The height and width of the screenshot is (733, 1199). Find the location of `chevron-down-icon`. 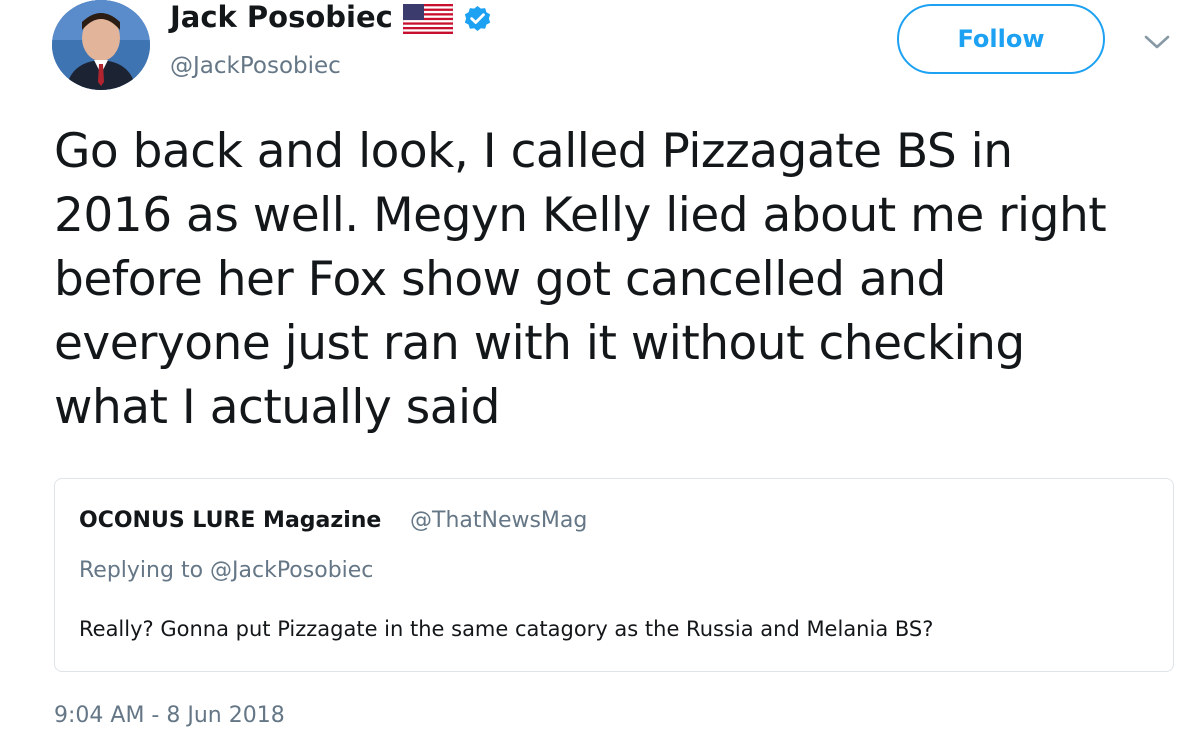

chevron-down-icon is located at coordinates (1157, 42).